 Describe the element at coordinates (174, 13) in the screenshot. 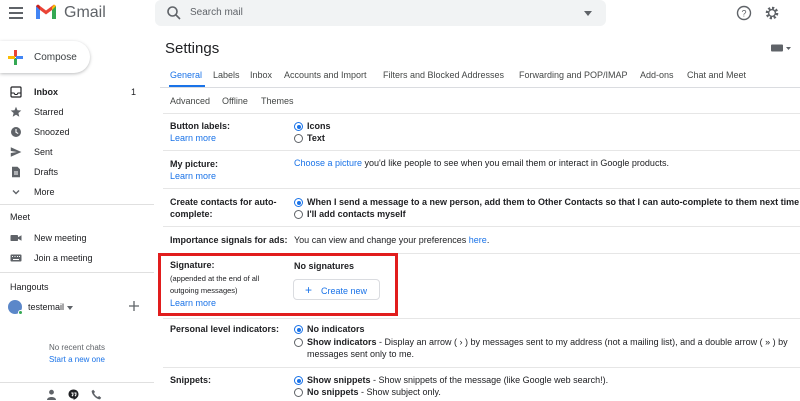

I see `search-icon` at that location.